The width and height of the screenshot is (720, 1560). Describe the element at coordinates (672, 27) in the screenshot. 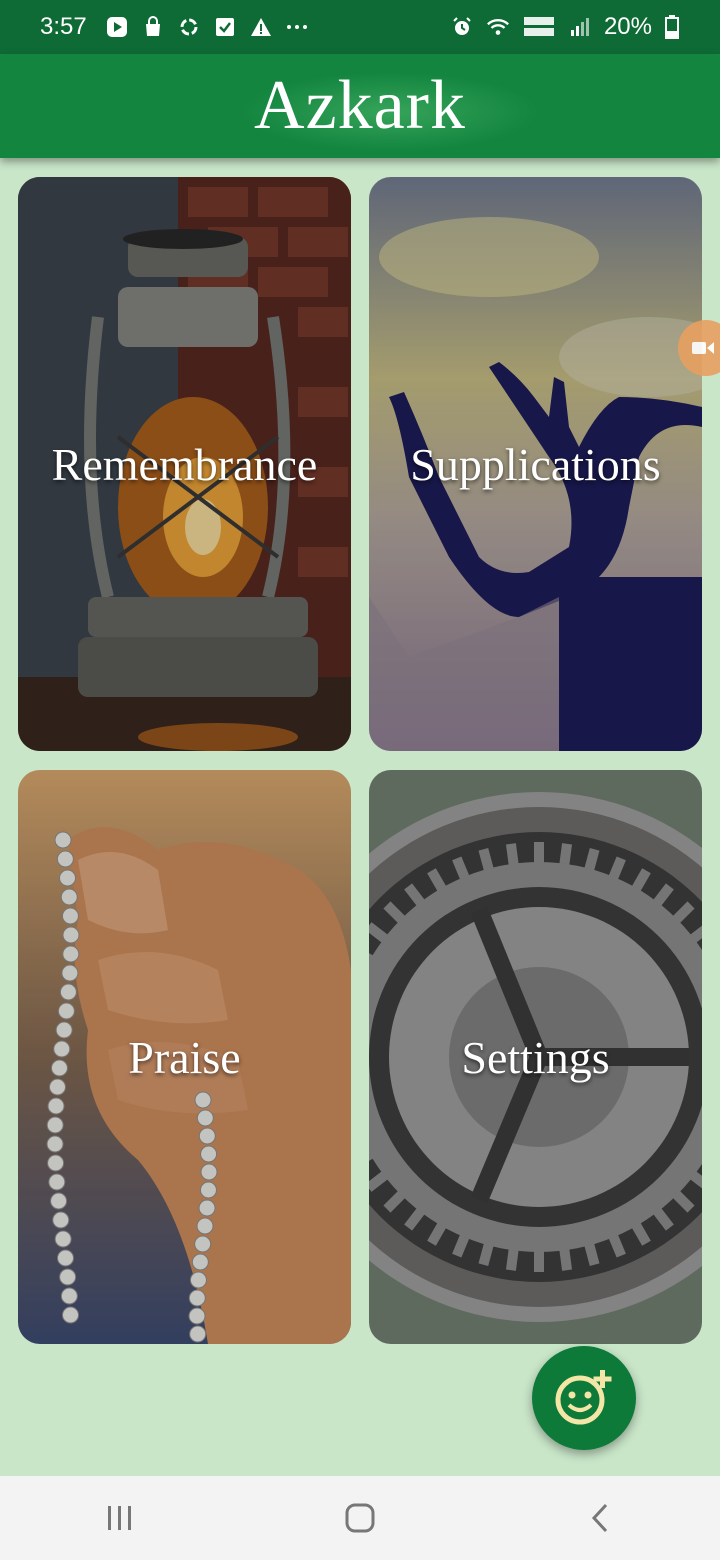

I see `battery-icon` at that location.